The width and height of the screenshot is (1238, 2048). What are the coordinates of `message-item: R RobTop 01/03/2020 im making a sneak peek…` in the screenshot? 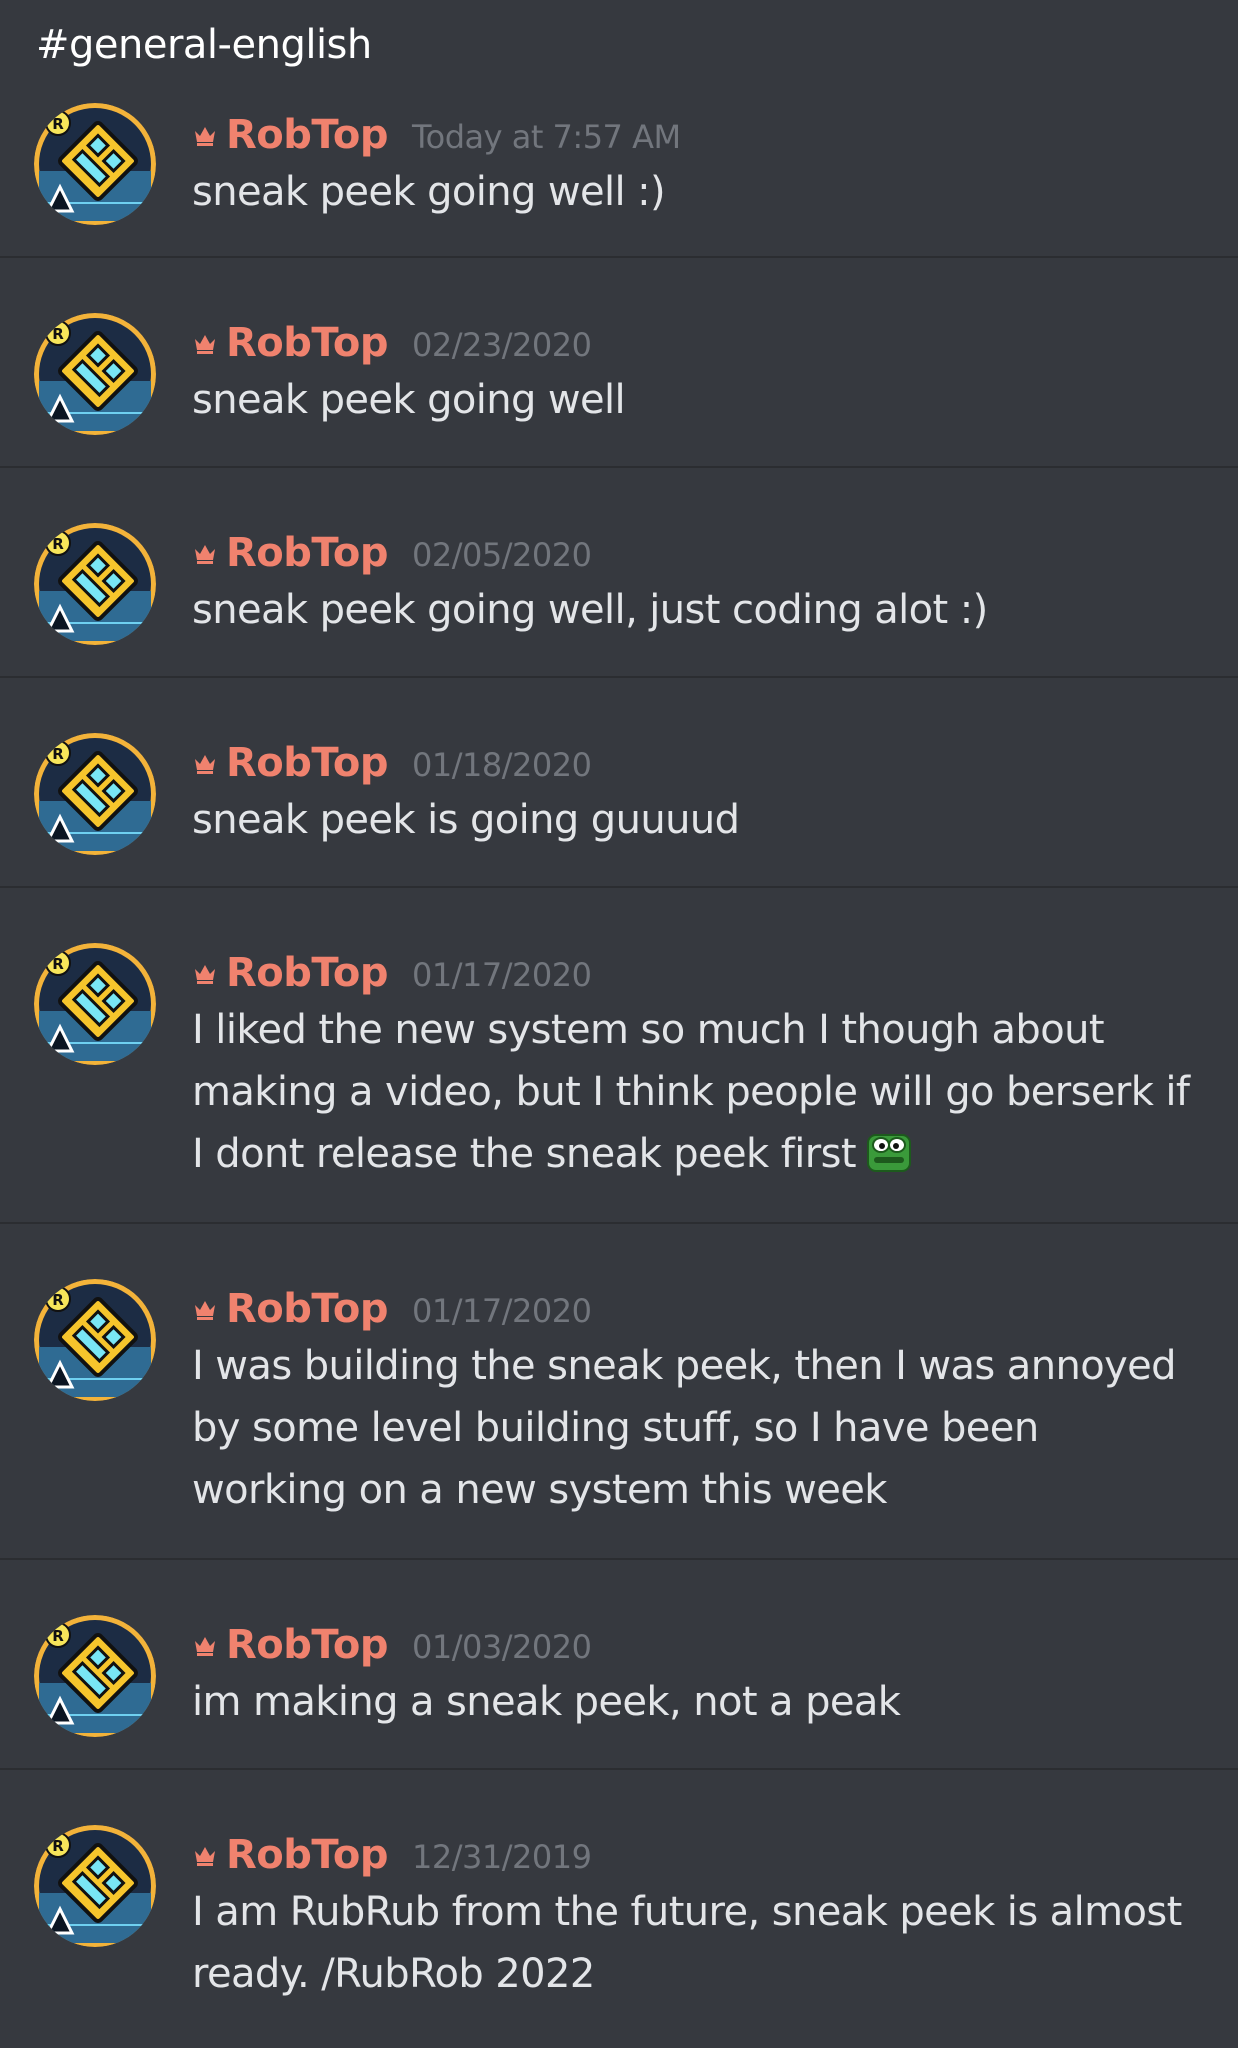 It's located at (619, 1665).